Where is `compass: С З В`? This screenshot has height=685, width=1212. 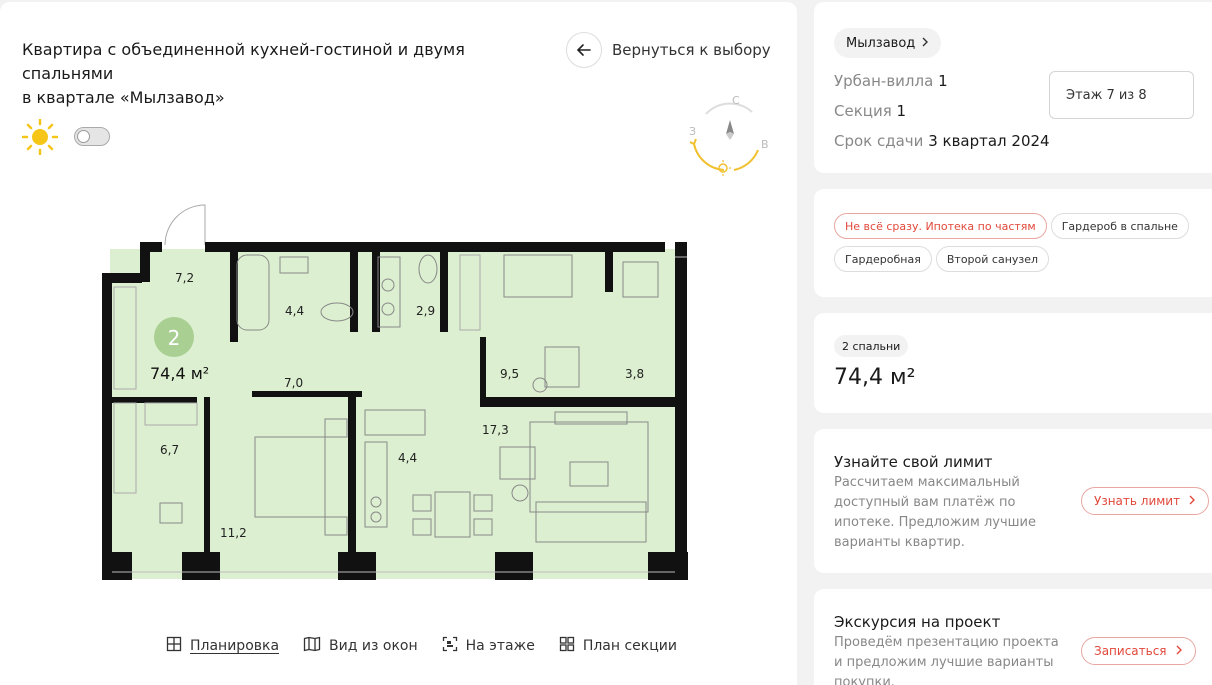 compass: С З В is located at coordinates (729, 139).